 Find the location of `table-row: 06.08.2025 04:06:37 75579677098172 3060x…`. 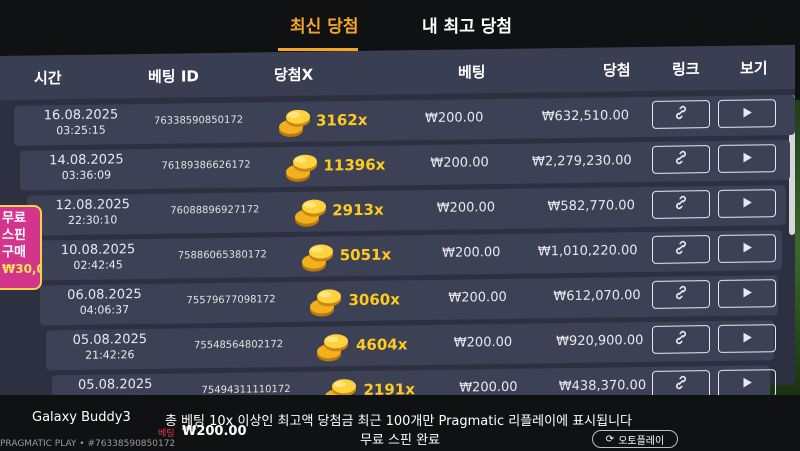

table-row: 06.08.2025 04:06:37 75579677098172 3060x… is located at coordinates (409, 300).